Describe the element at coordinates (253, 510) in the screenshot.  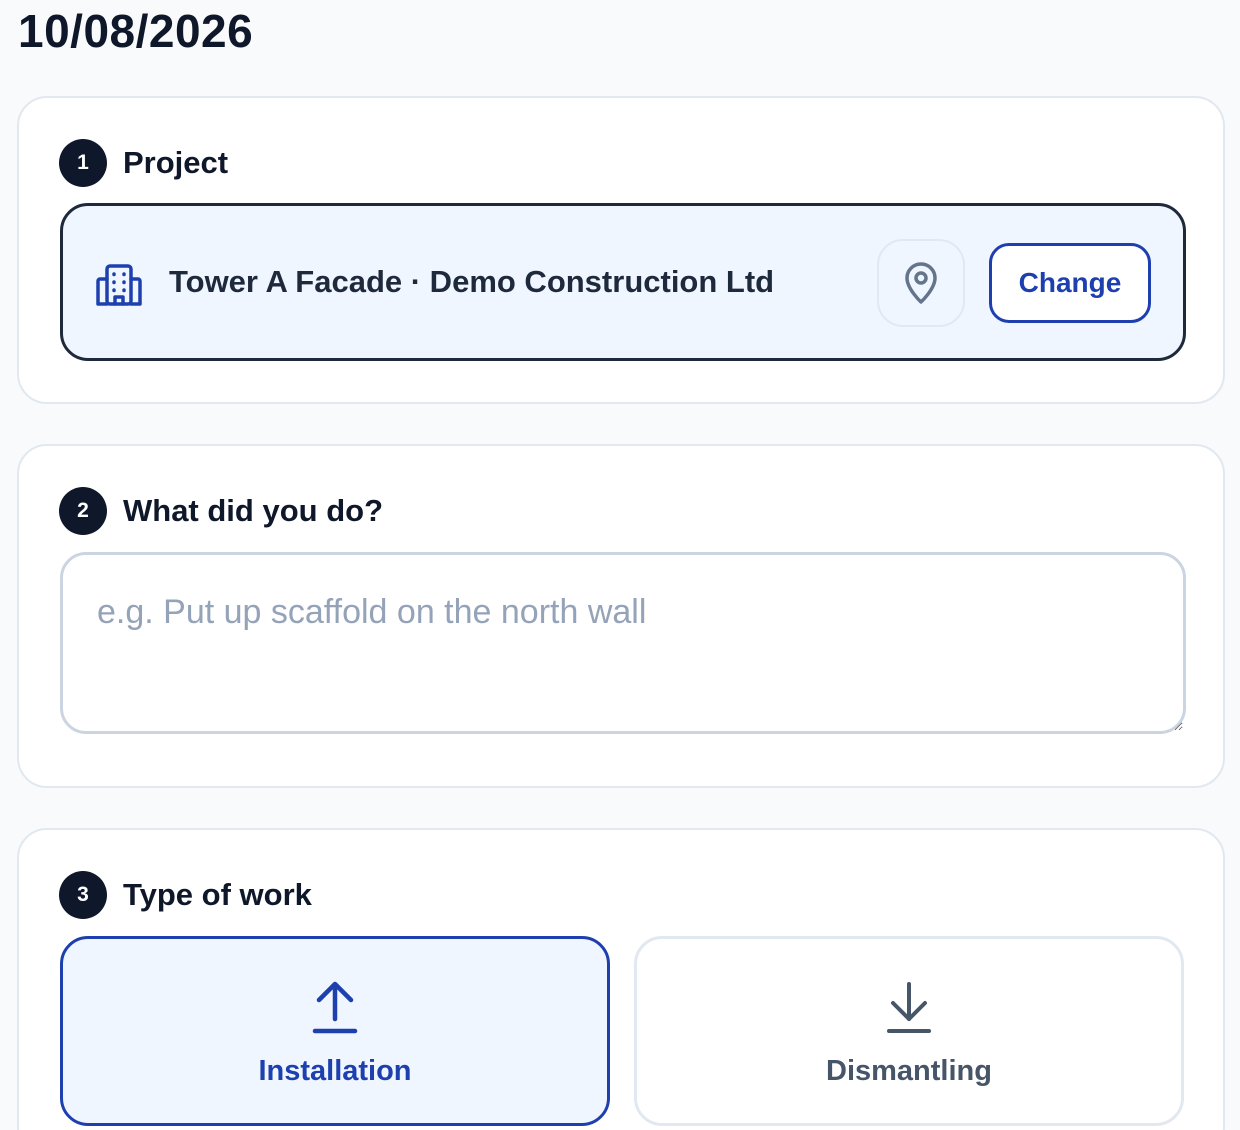
I see `description-section-title: What did you do?` at that location.